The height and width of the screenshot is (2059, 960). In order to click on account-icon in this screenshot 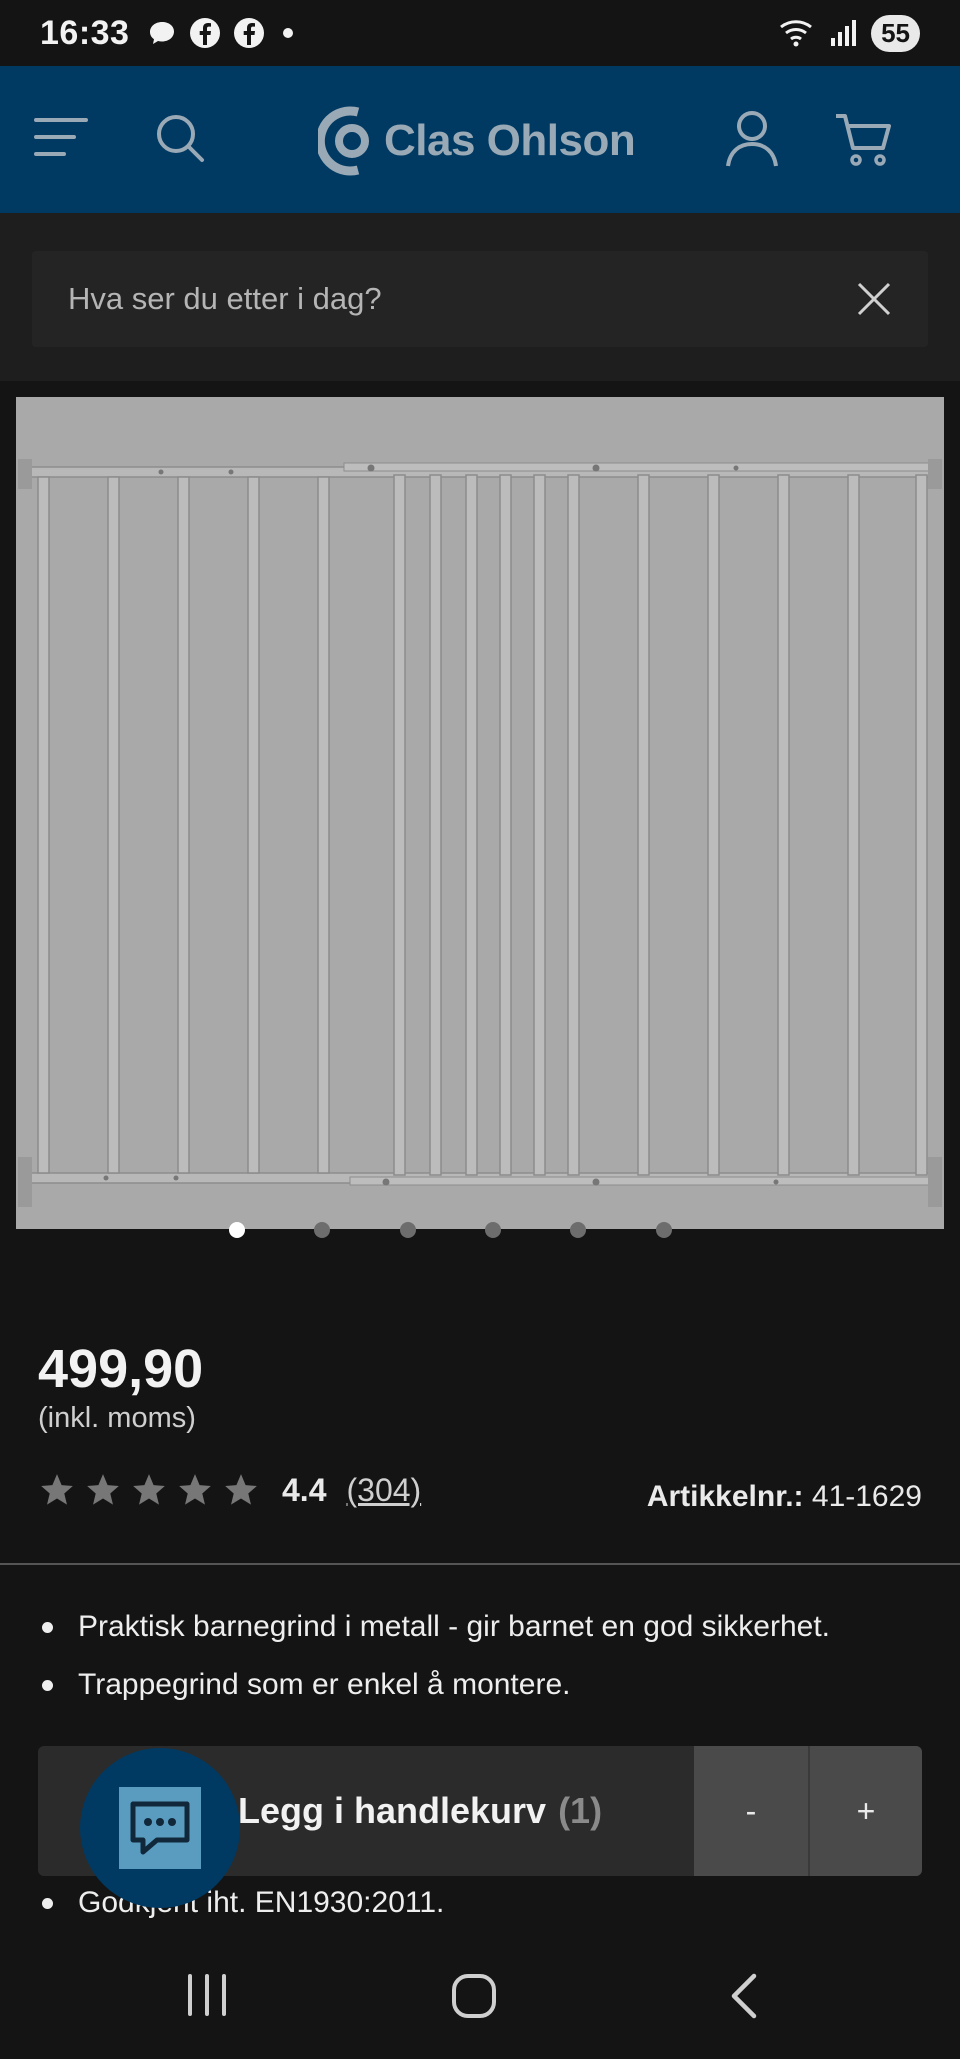, I will do `click(752, 139)`.